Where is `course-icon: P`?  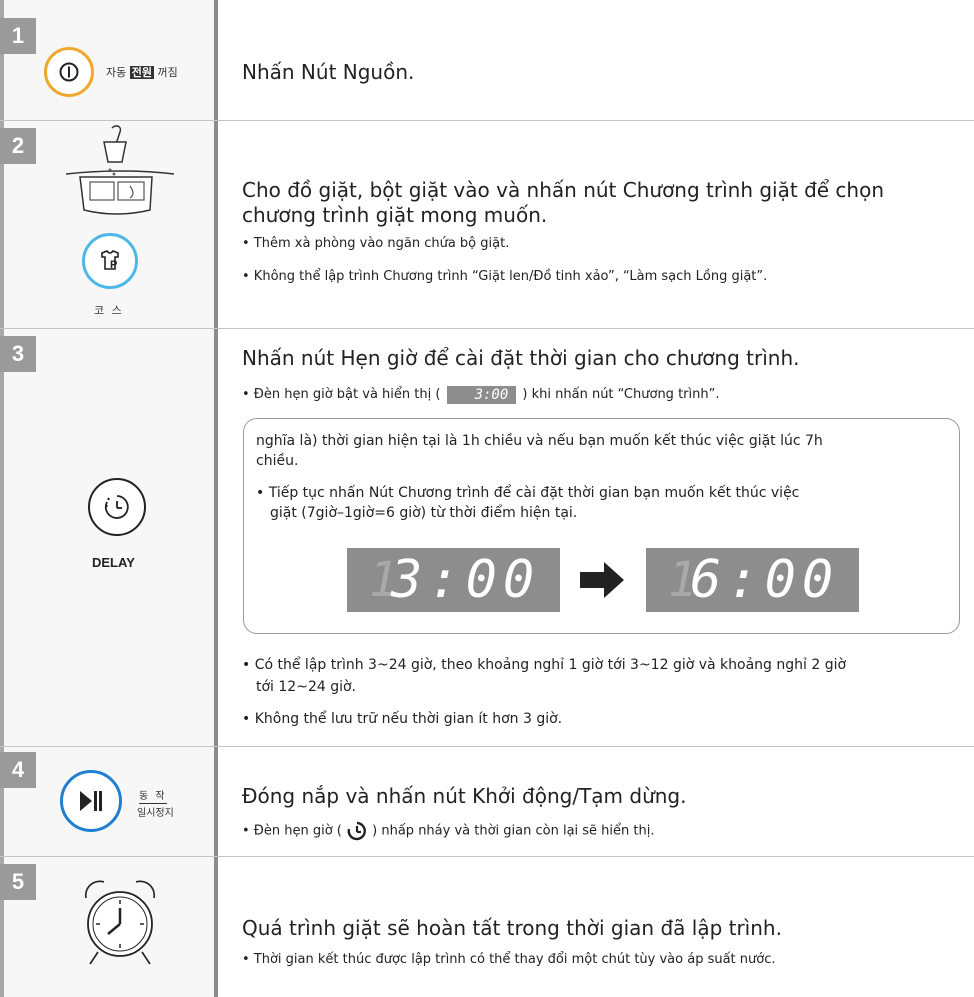 course-icon: P is located at coordinates (110, 260).